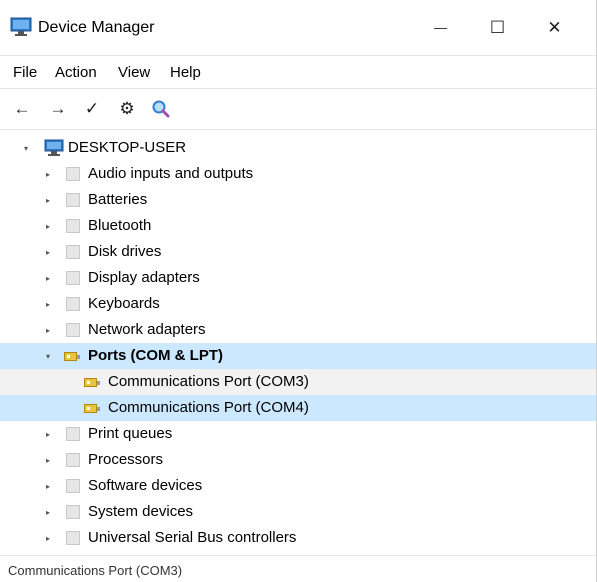  Describe the element at coordinates (298, 568) in the screenshot. I see `status-bar: Communications Port (COM3)` at that location.